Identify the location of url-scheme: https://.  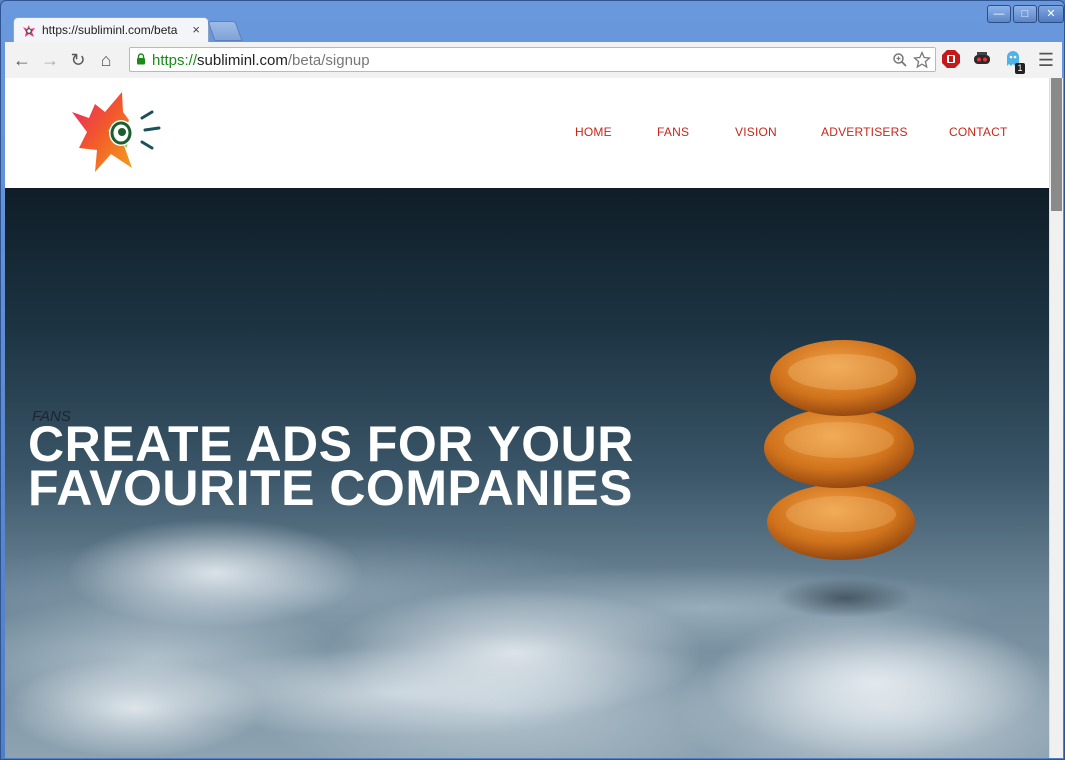
(175, 60).